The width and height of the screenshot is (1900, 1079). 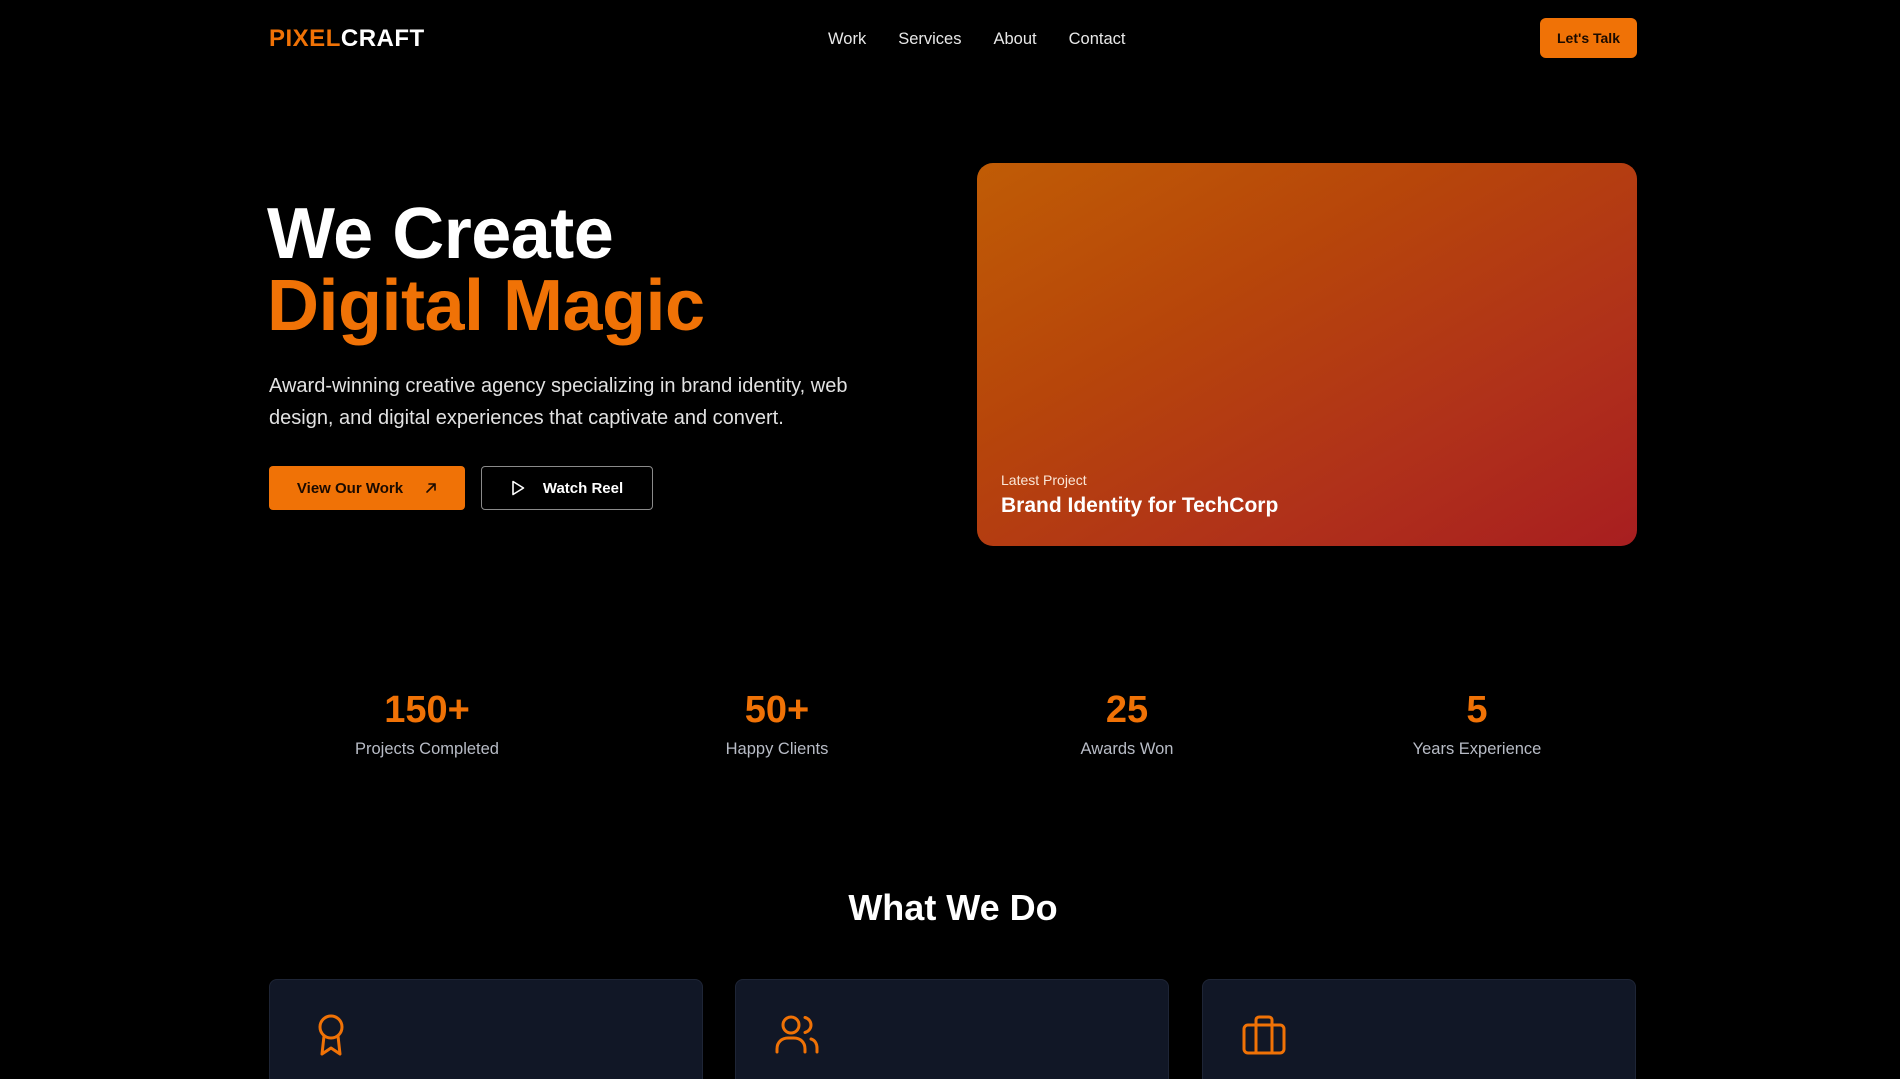 What do you see at coordinates (331, 1035) in the screenshot?
I see `award-icon` at bounding box center [331, 1035].